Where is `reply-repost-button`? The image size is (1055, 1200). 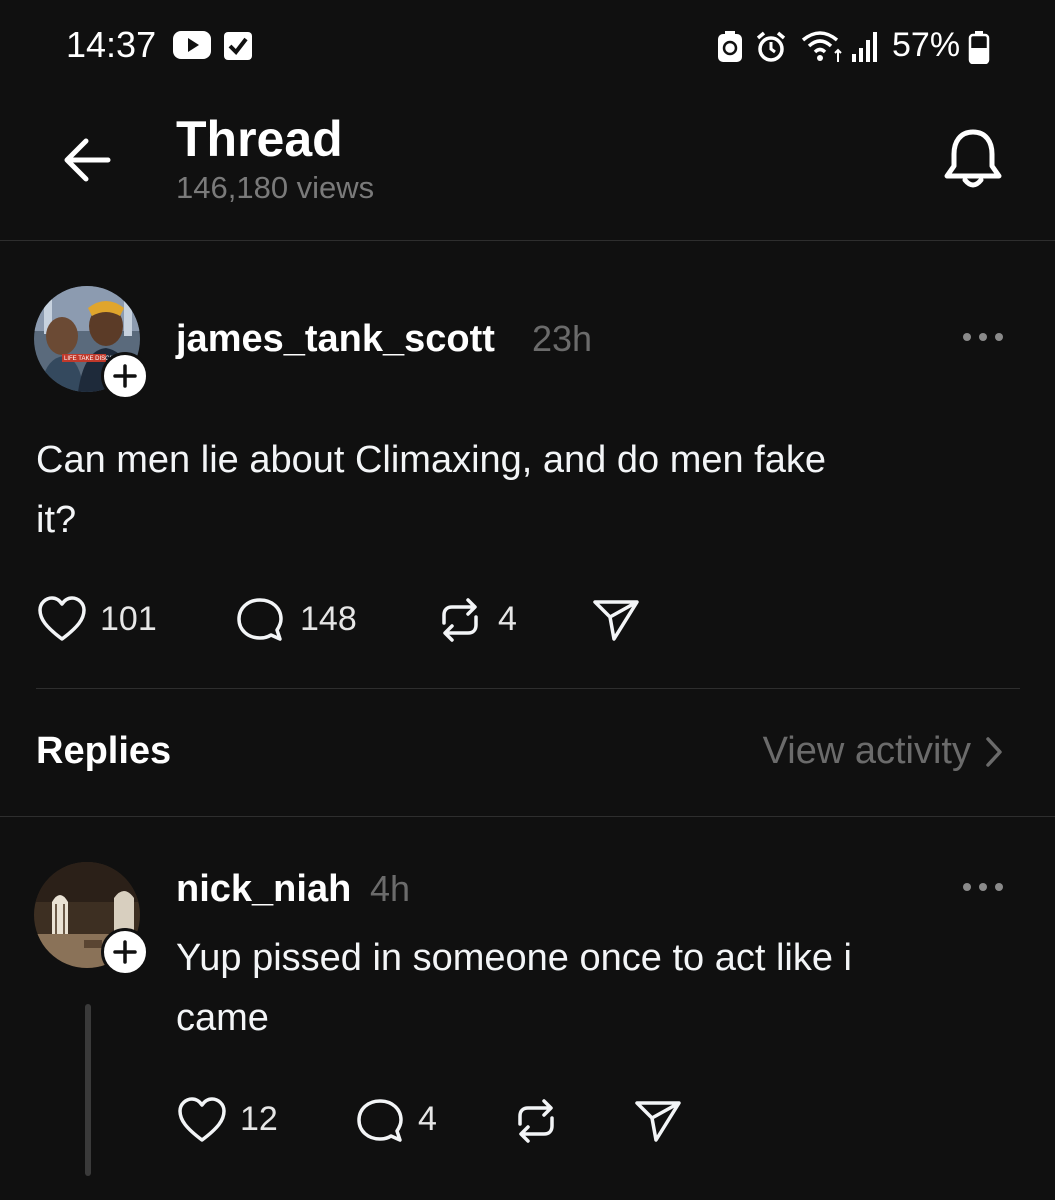 reply-repost-button is located at coordinates (536, 1121).